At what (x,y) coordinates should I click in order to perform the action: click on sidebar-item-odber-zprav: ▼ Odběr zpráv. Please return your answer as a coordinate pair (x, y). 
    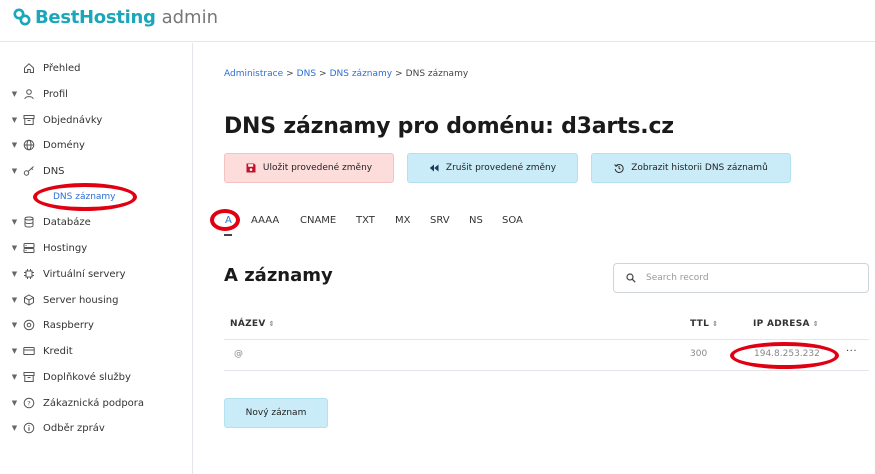
    Looking at the image, I should click on (96, 428).